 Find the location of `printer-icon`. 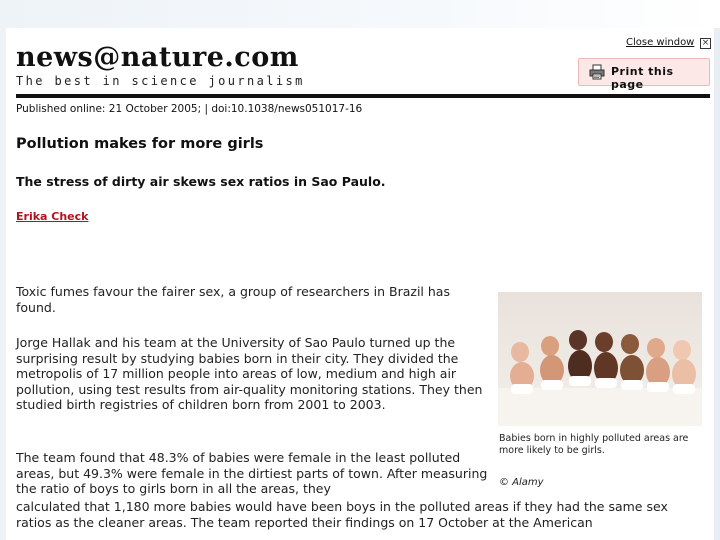

printer-icon is located at coordinates (597, 72).